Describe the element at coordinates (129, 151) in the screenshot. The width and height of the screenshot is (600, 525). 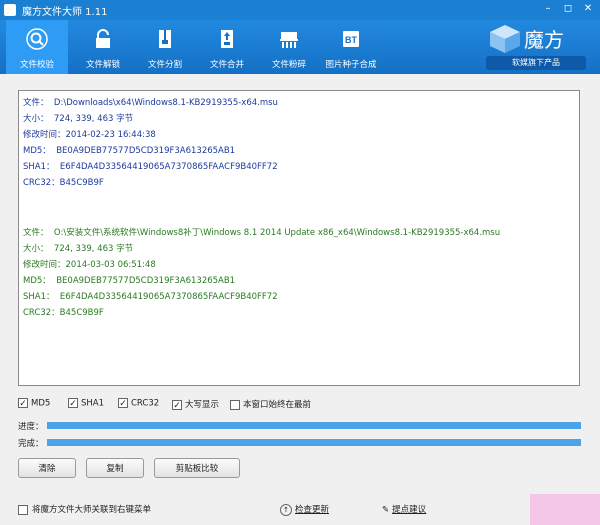
I see `entry-1-md5: MD5： BE0A9DEB77577D5CD319F3A613265AB1` at that location.